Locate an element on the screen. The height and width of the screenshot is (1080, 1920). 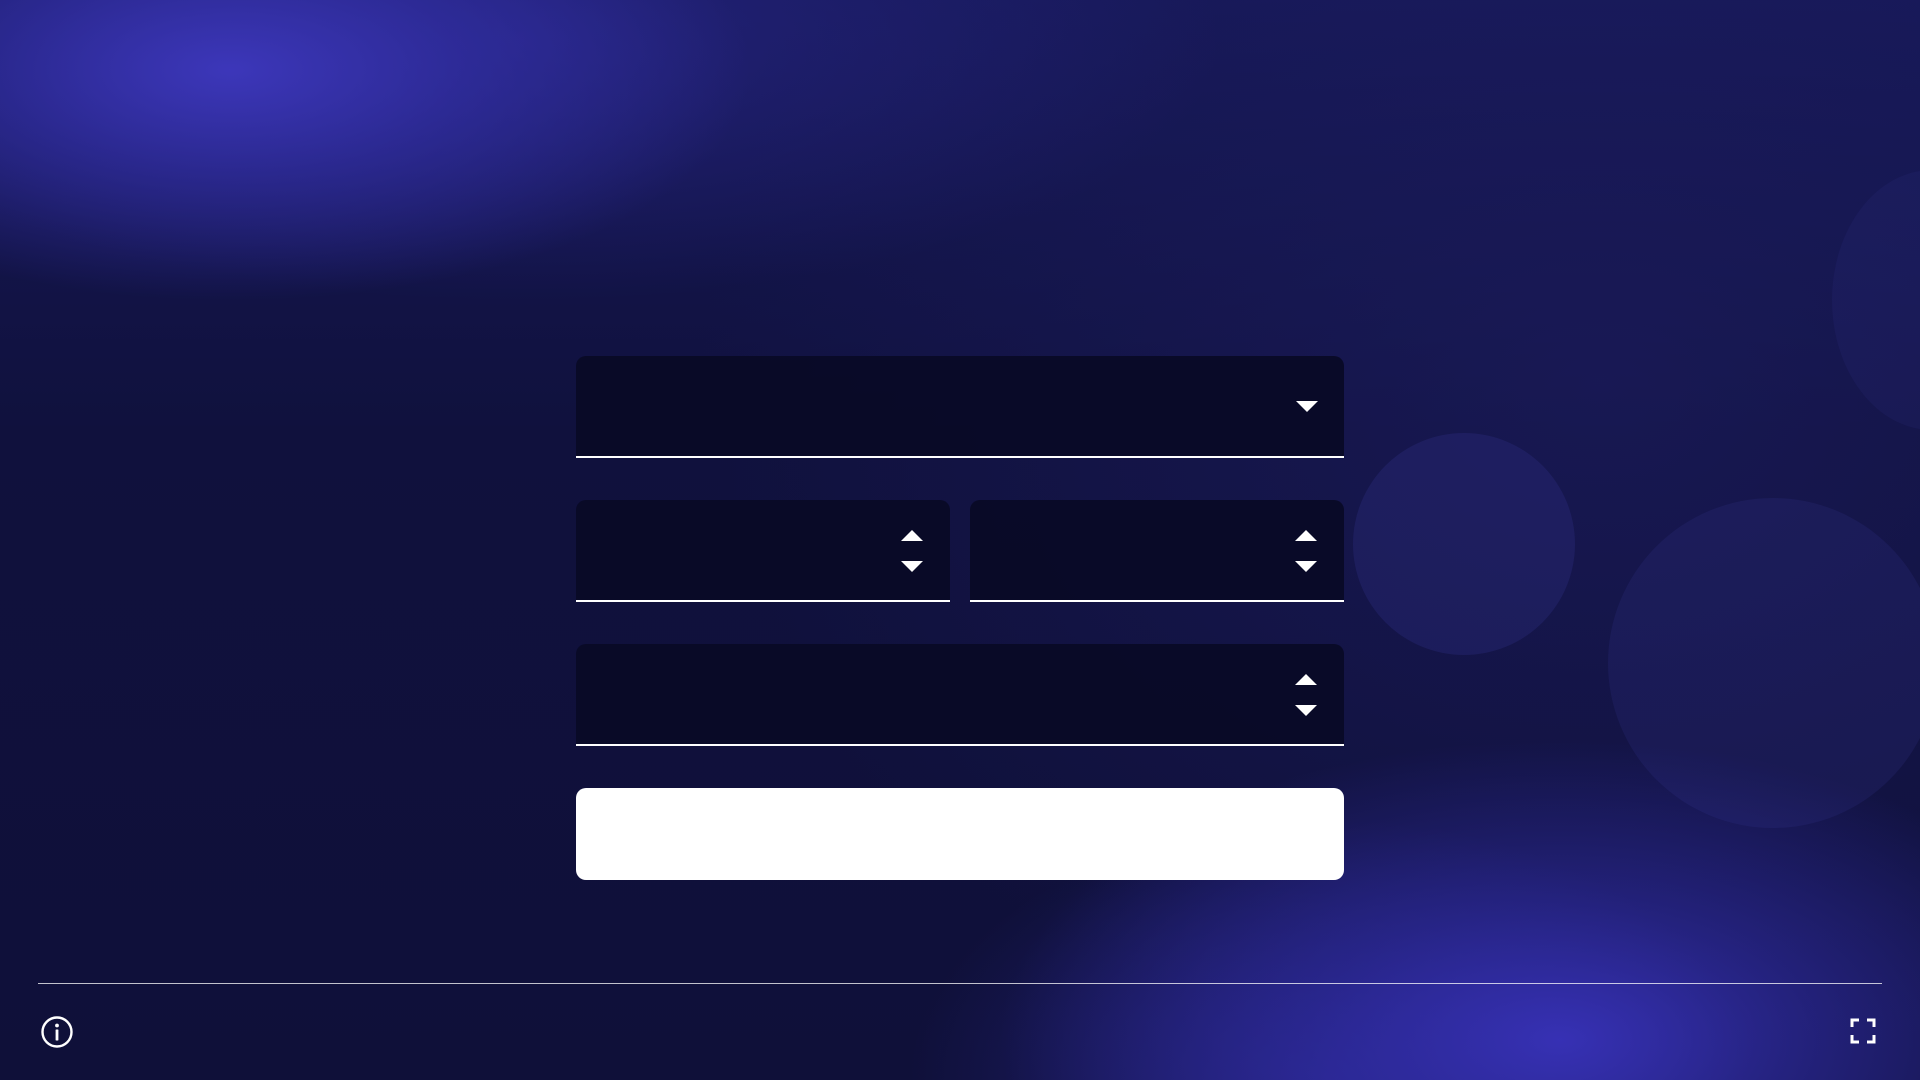
number-field-3-stepper is located at coordinates (1306, 696).